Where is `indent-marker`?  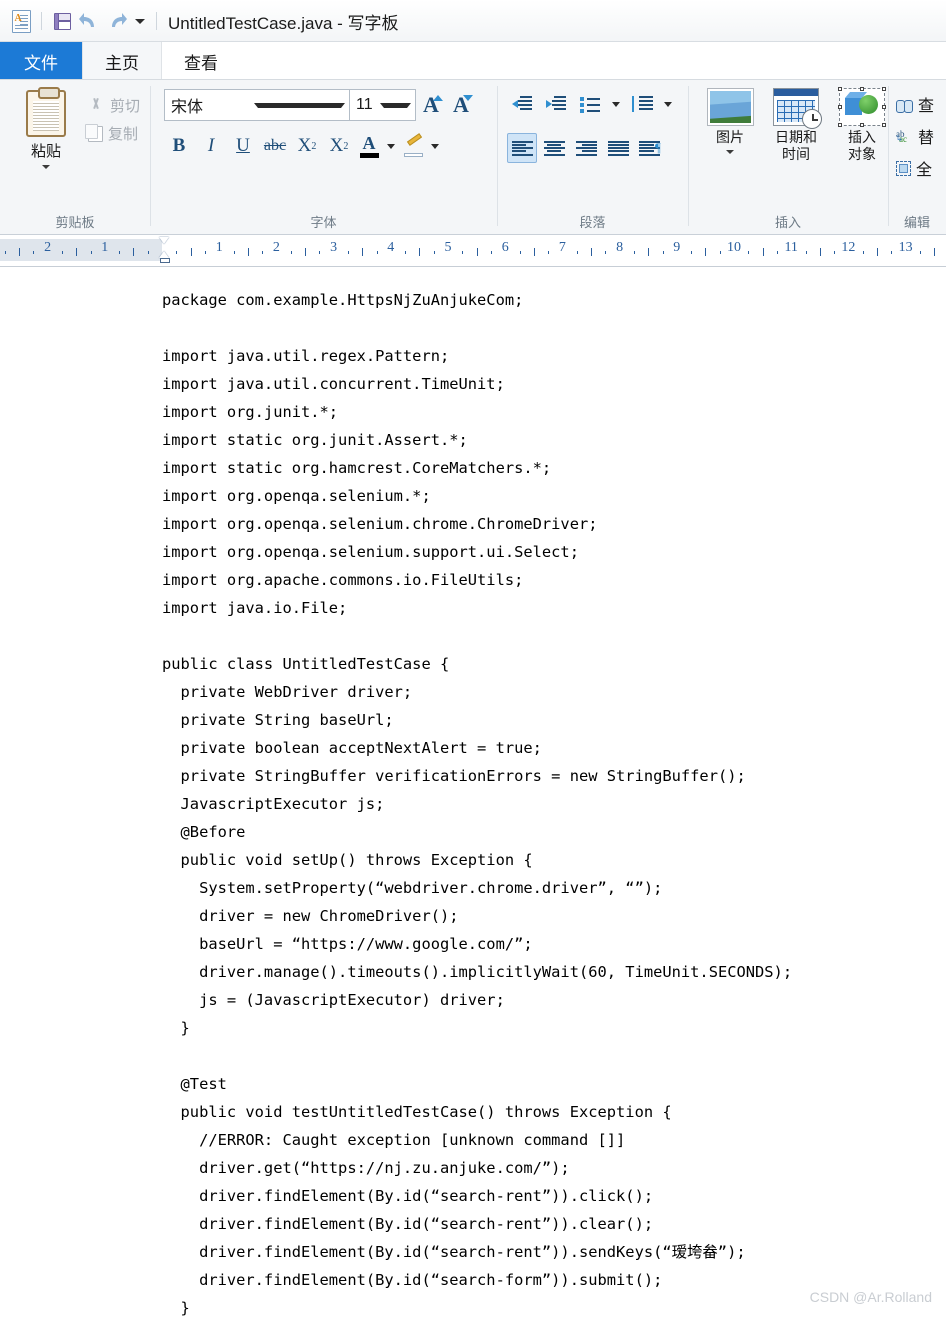 indent-marker is located at coordinates (164, 250).